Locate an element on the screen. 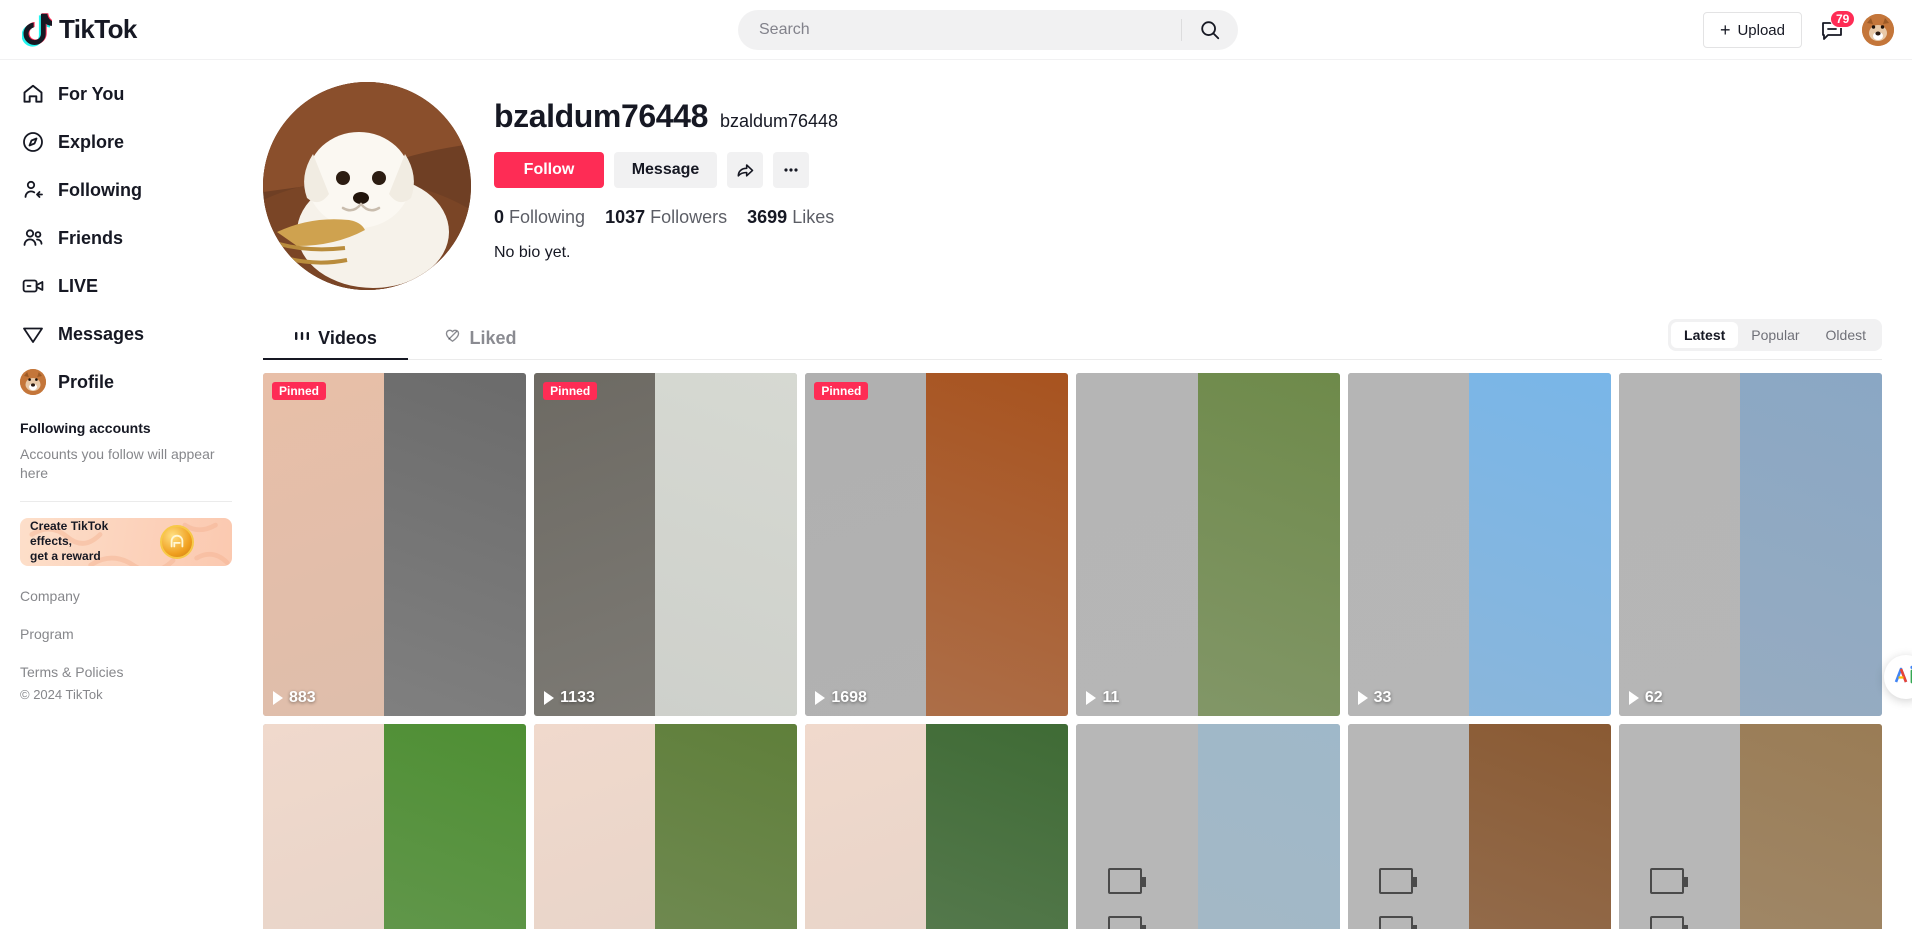 This screenshot has width=1912, height=929. message-button: Message is located at coordinates (665, 170).